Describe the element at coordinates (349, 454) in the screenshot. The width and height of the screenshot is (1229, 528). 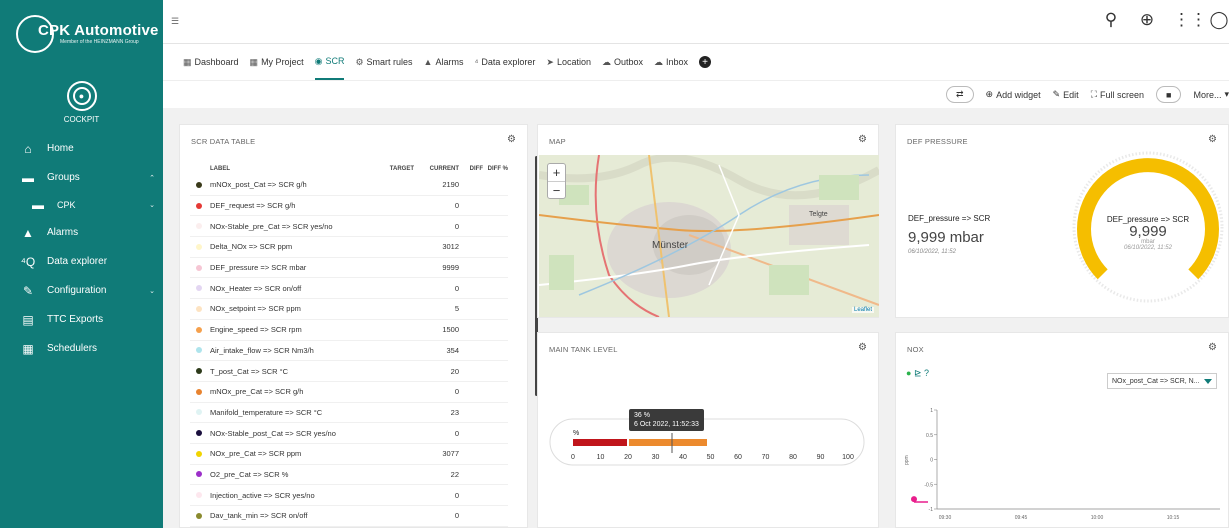
I see `table-row: NOx_pre_Cat => SCR ppm 3077` at that location.